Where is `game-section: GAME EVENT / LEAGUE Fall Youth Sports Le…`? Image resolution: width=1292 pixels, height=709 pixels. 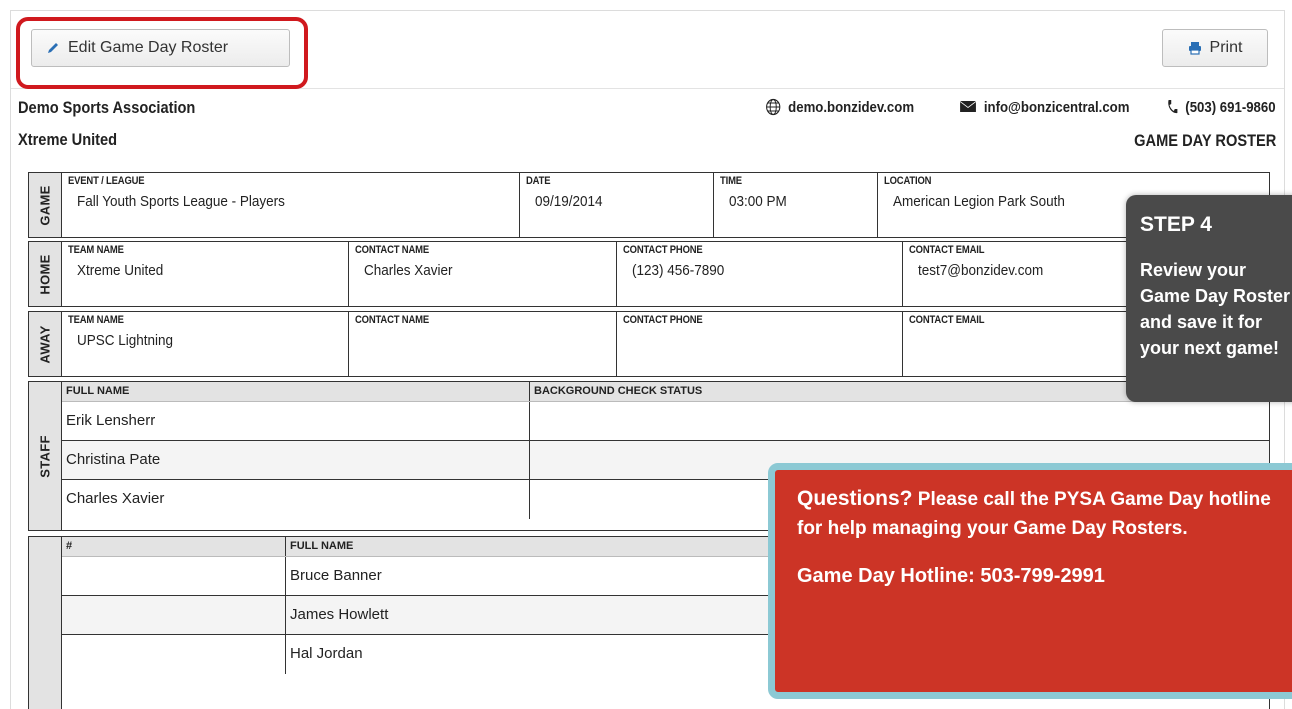 game-section: GAME EVENT / LEAGUE Fall Youth Sports Le… is located at coordinates (649, 205).